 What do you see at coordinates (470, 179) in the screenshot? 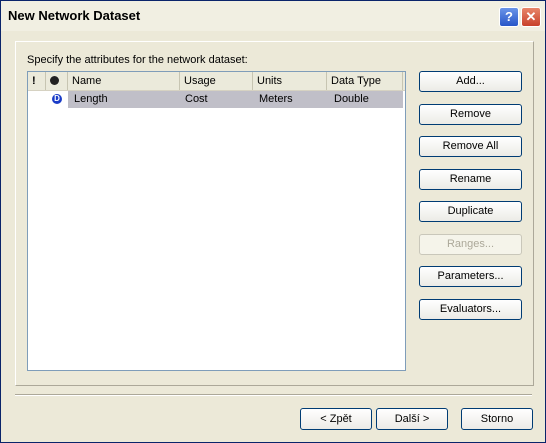
I see `rename-button: Rename` at bounding box center [470, 179].